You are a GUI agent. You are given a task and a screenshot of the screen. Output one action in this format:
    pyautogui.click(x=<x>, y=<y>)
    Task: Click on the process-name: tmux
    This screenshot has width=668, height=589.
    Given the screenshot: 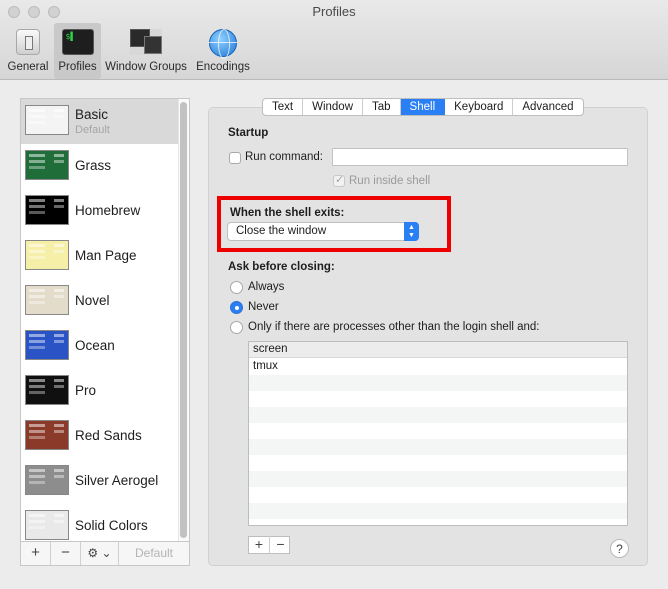 What is the action you would take?
    pyautogui.click(x=265, y=366)
    